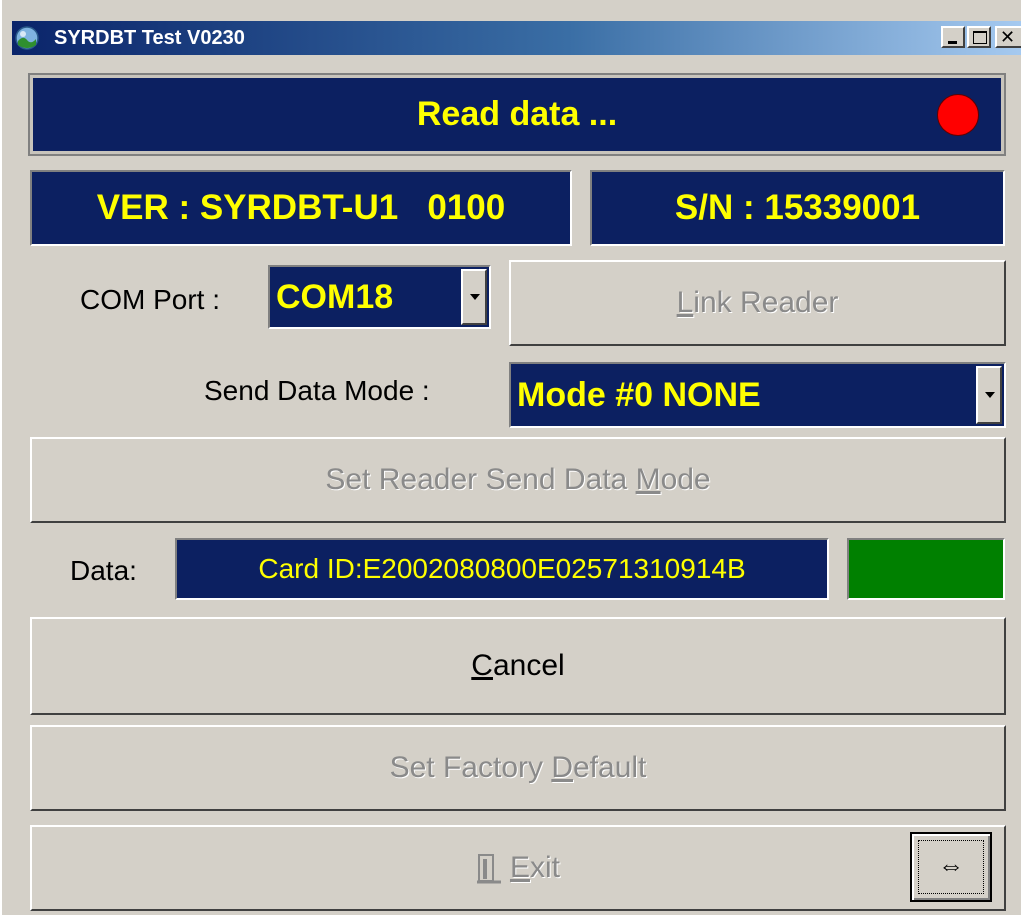 The height and width of the screenshot is (915, 1021). What do you see at coordinates (470, 767) in the screenshot?
I see `factory-label-prefix: Set Factory` at bounding box center [470, 767].